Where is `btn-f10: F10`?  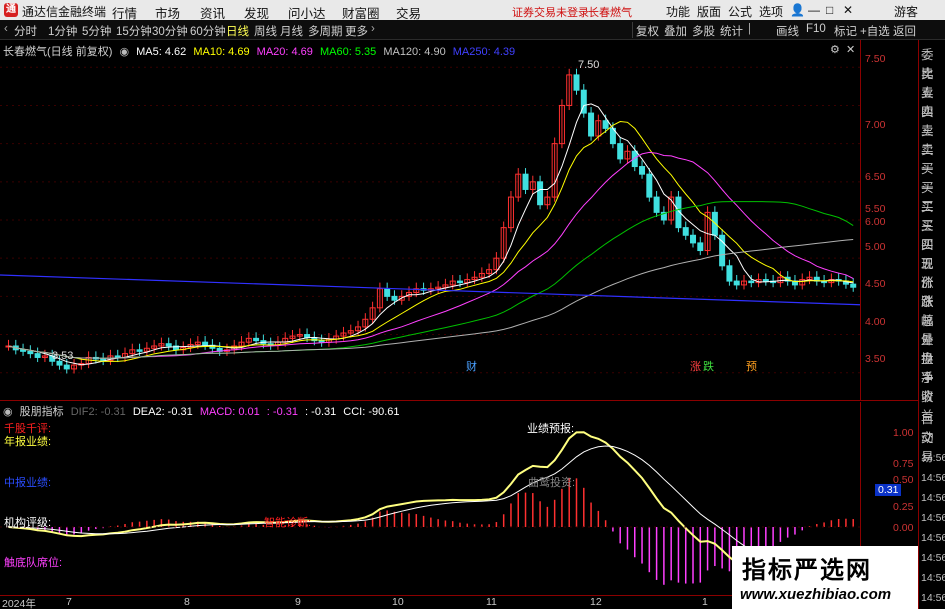 btn-f10: F10 is located at coordinates (816, 29).